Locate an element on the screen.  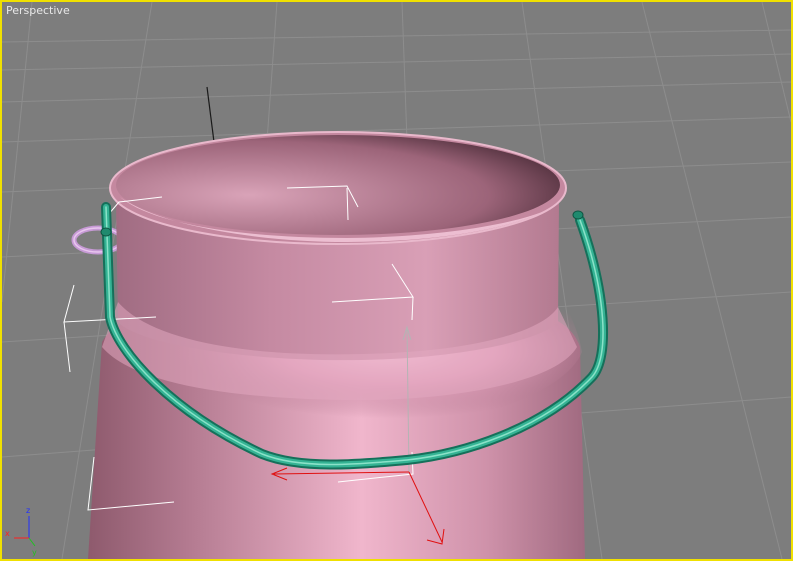
axis-z-label: z is located at coordinates (28, 510).